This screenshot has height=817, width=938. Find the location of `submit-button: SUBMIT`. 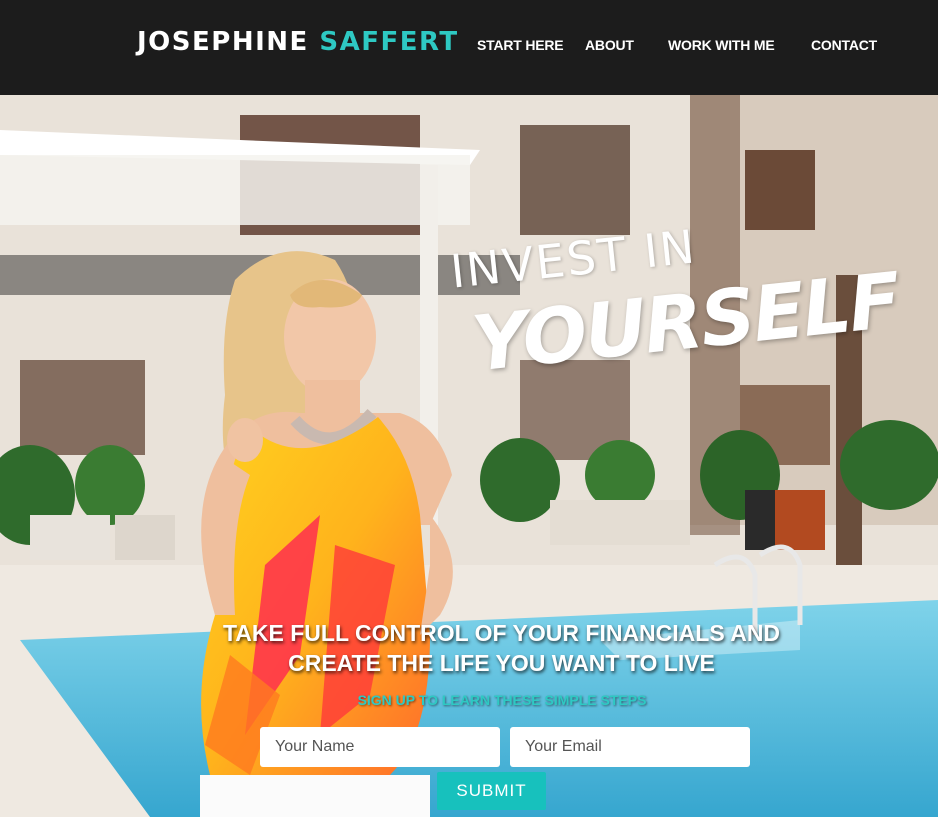

submit-button: SUBMIT is located at coordinates (491, 791).